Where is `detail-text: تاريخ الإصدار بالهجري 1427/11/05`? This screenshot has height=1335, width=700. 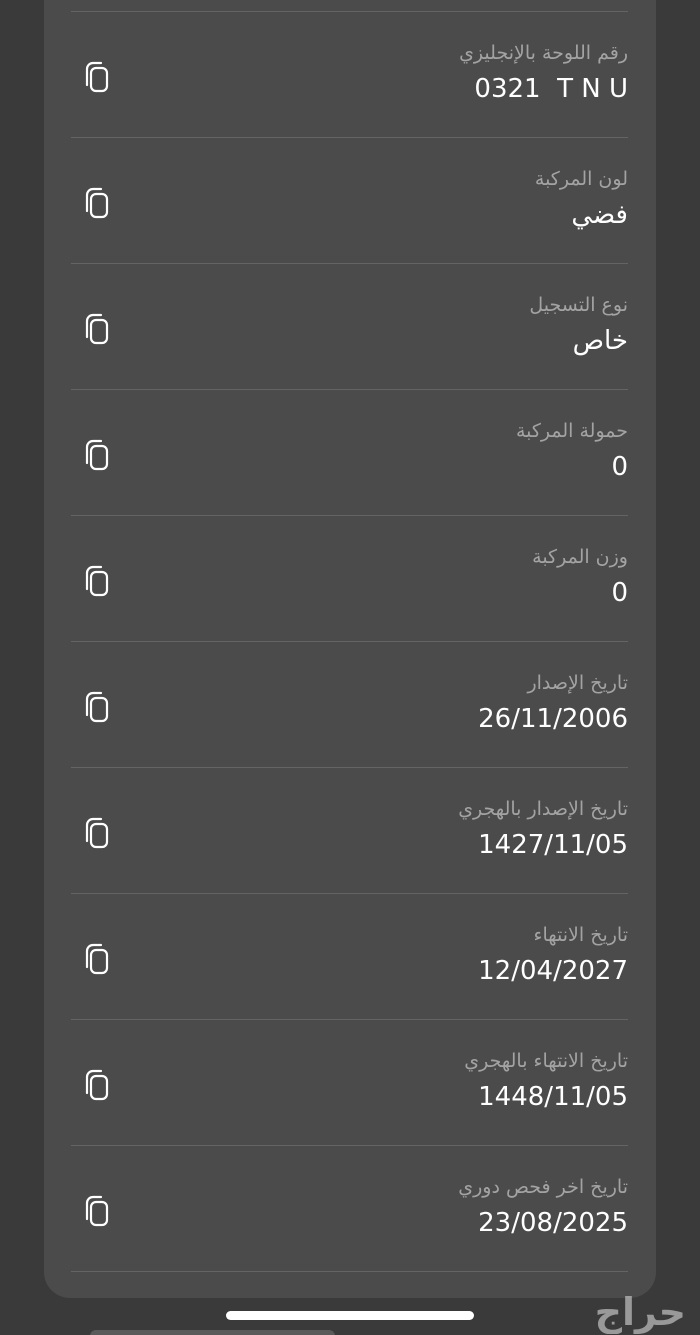 detail-text: تاريخ الإصدار بالهجري 1427/11/05 is located at coordinates (543, 830).